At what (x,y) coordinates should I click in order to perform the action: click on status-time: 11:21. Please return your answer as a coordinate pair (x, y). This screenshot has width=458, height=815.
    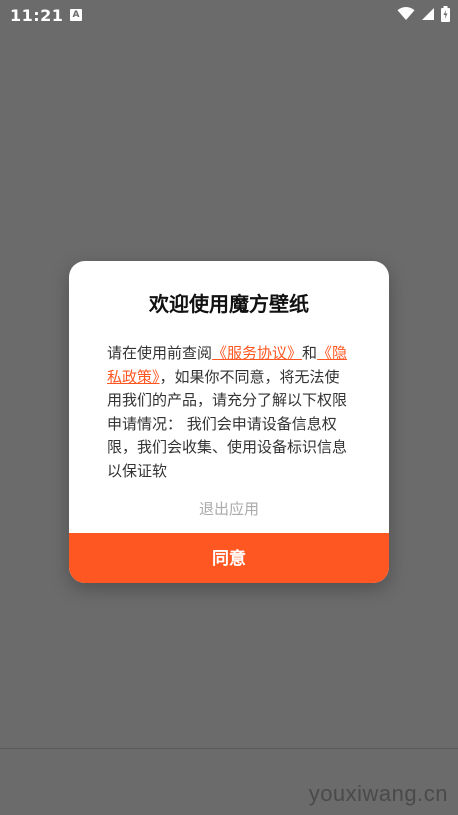
    Looking at the image, I should click on (37, 15).